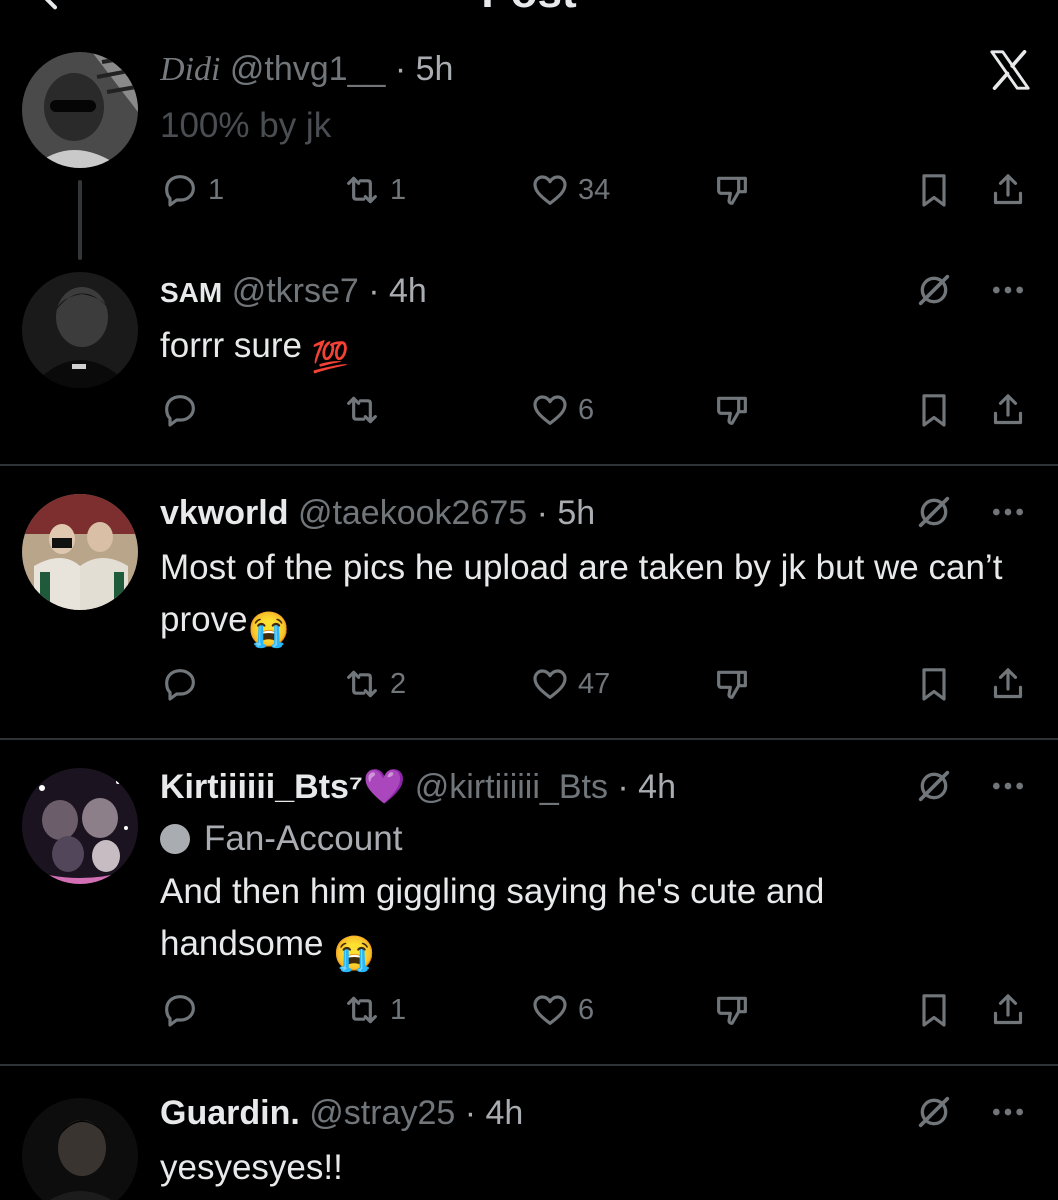  Describe the element at coordinates (570, 190) in the screenshot. I see `like-button: 34` at that location.